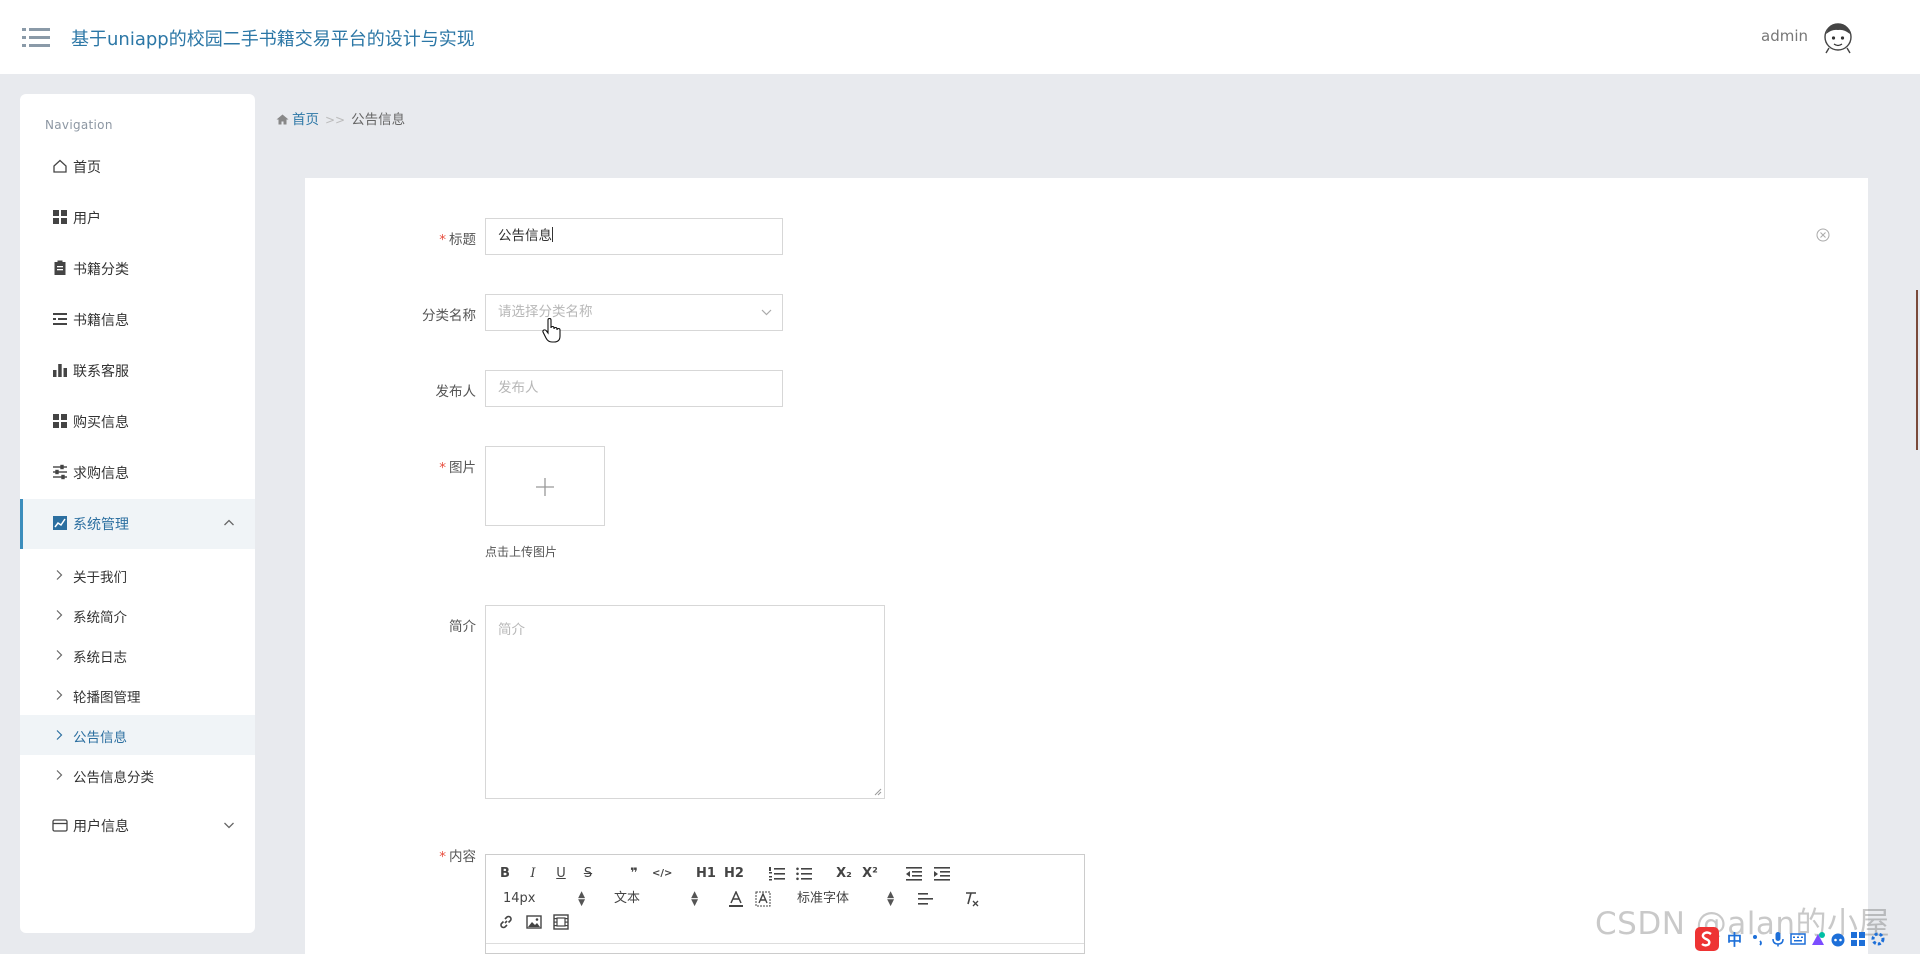 This screenshot has width=1920, height=954. I want to click on font-family-select: 标准字体 ▲ ▼, so click(845, 899).